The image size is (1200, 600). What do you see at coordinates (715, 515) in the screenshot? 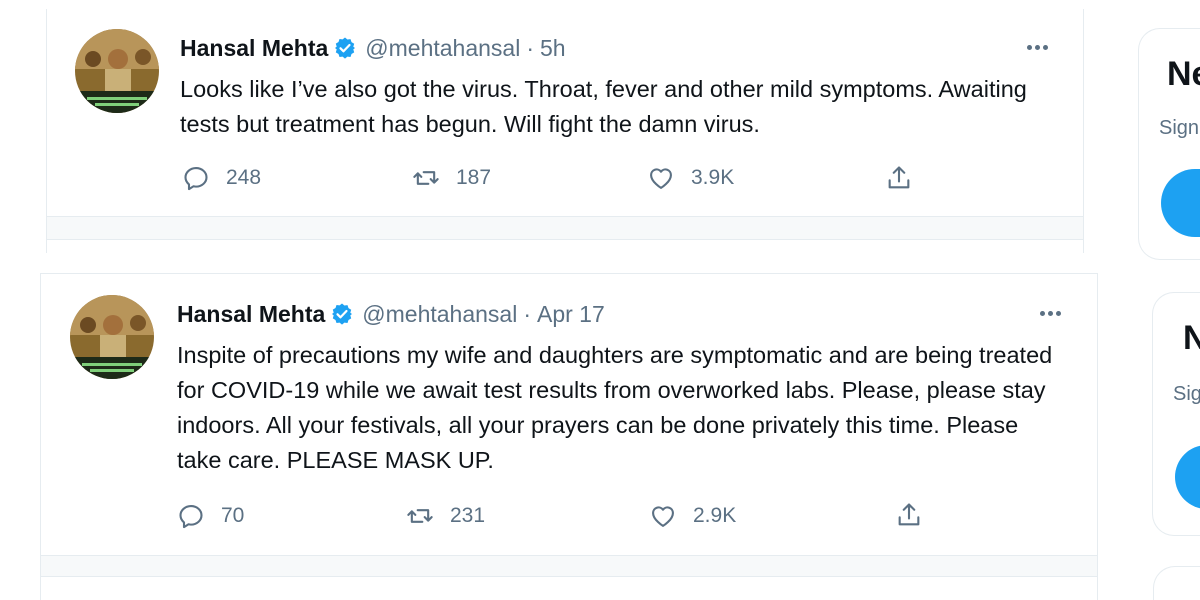
I see `like-count: 2.9K` at bounding box center [715, 515].